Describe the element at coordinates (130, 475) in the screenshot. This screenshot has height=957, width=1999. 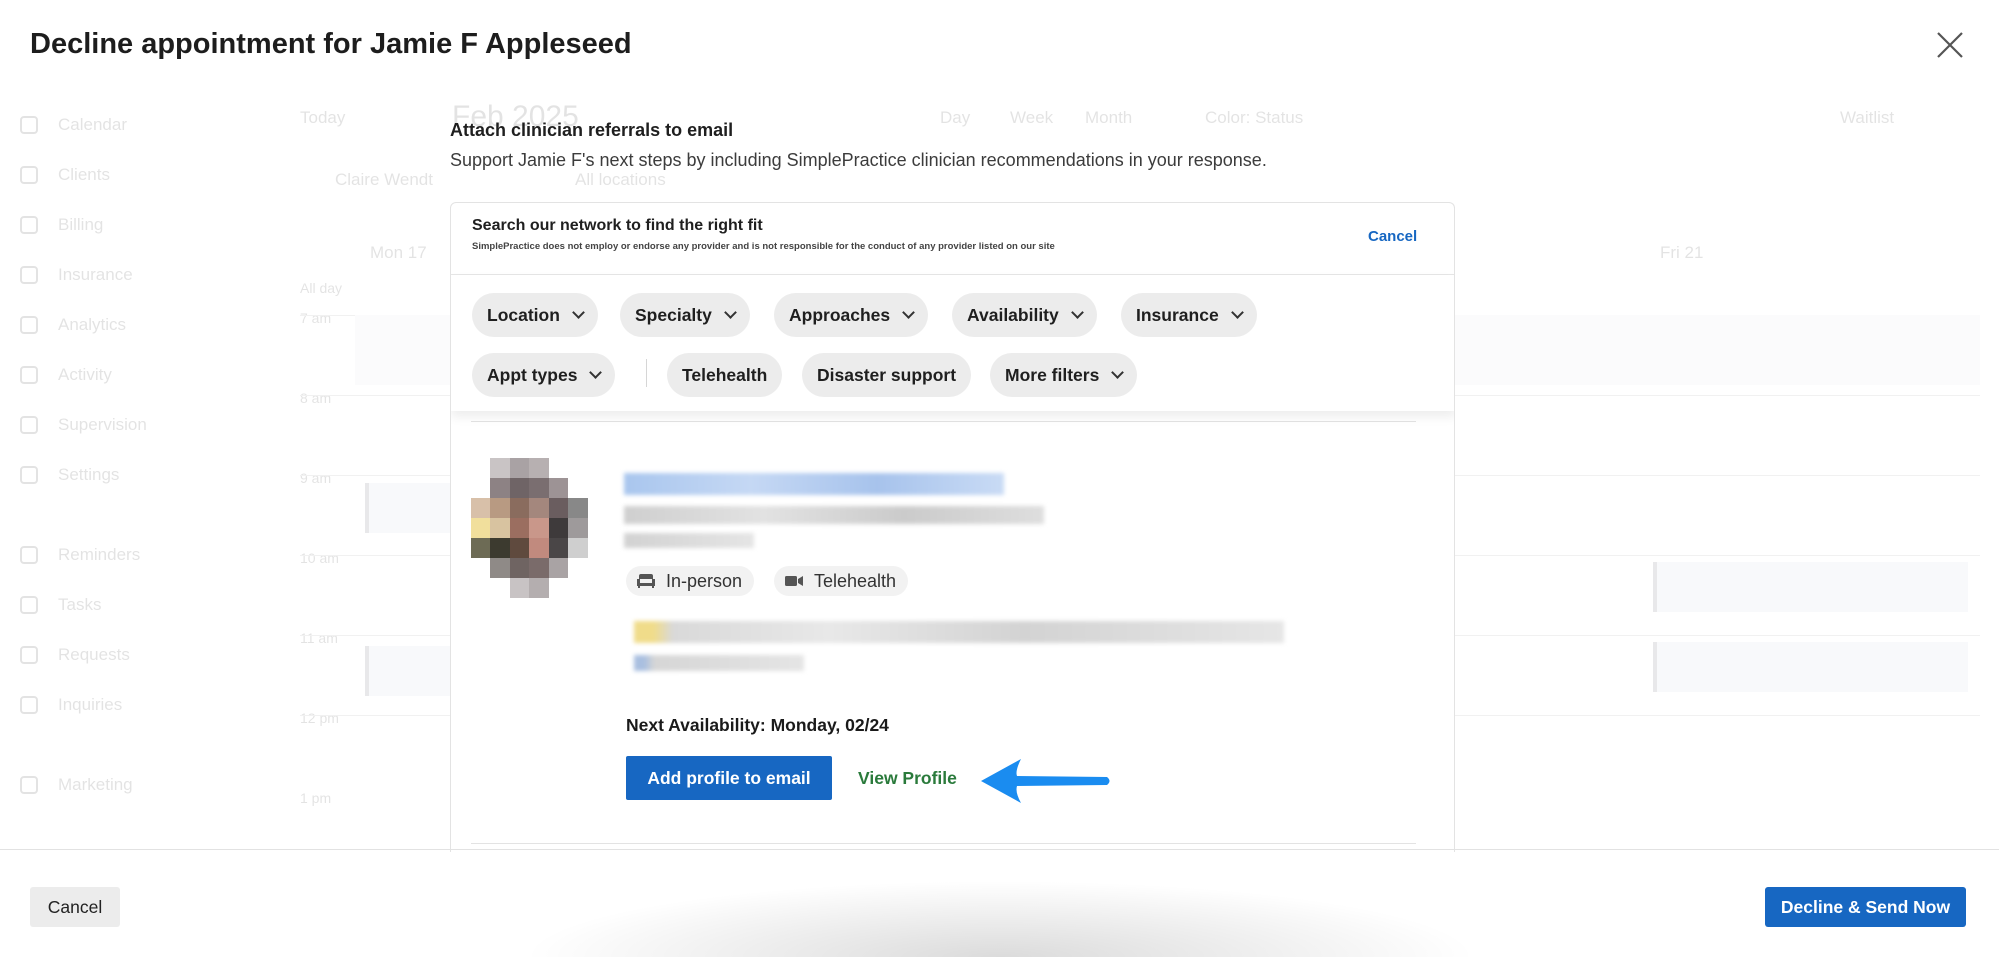
I see `bg-nav-item: Settings` at that location.